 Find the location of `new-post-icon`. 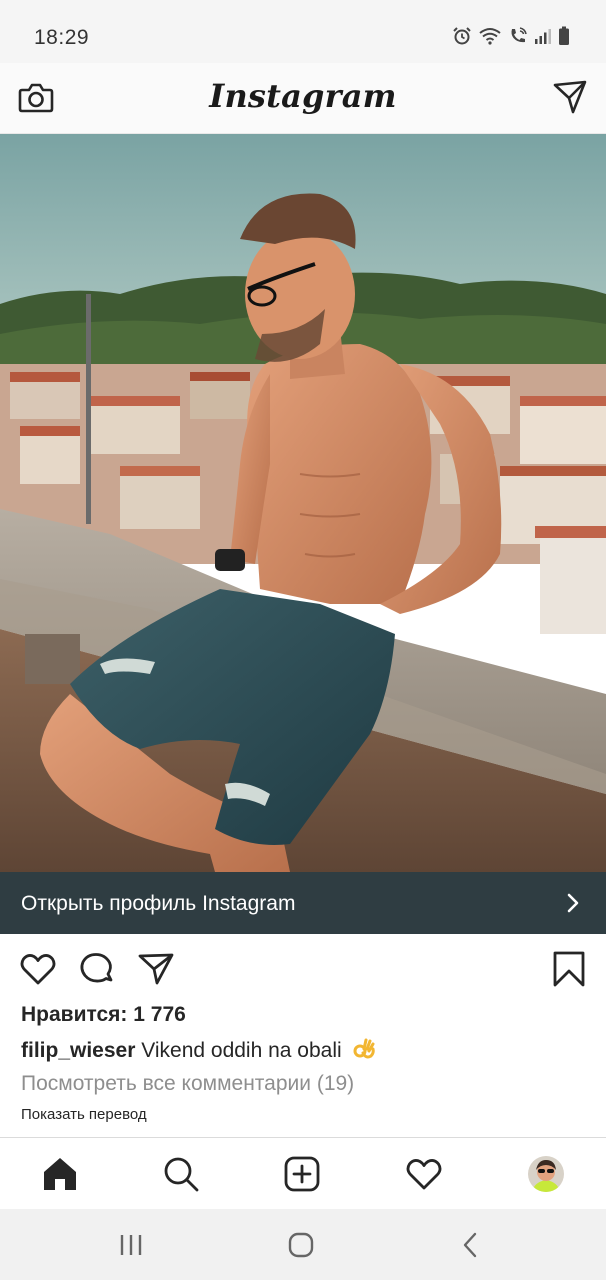

new-post-icon is located at coordinates (302, 1174).